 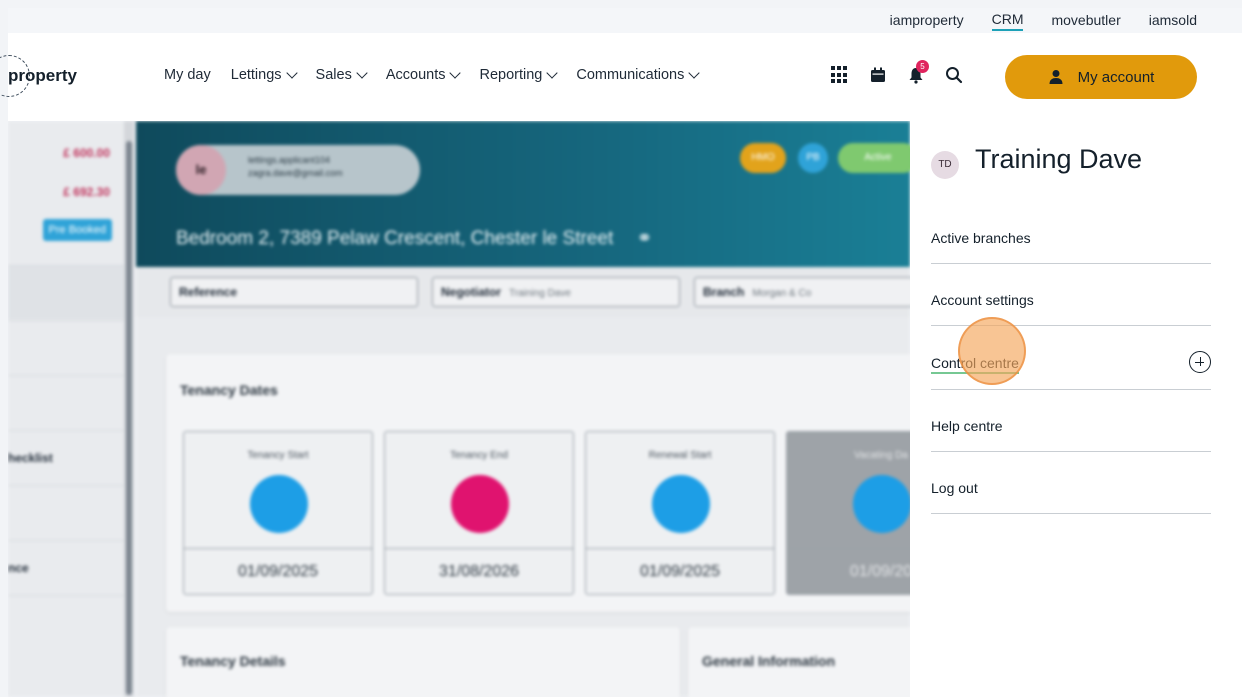 What do you see at coordinates (724, 292) in the screenshot?
I see `branch-label: Branch` at bounding box center [724, 292].